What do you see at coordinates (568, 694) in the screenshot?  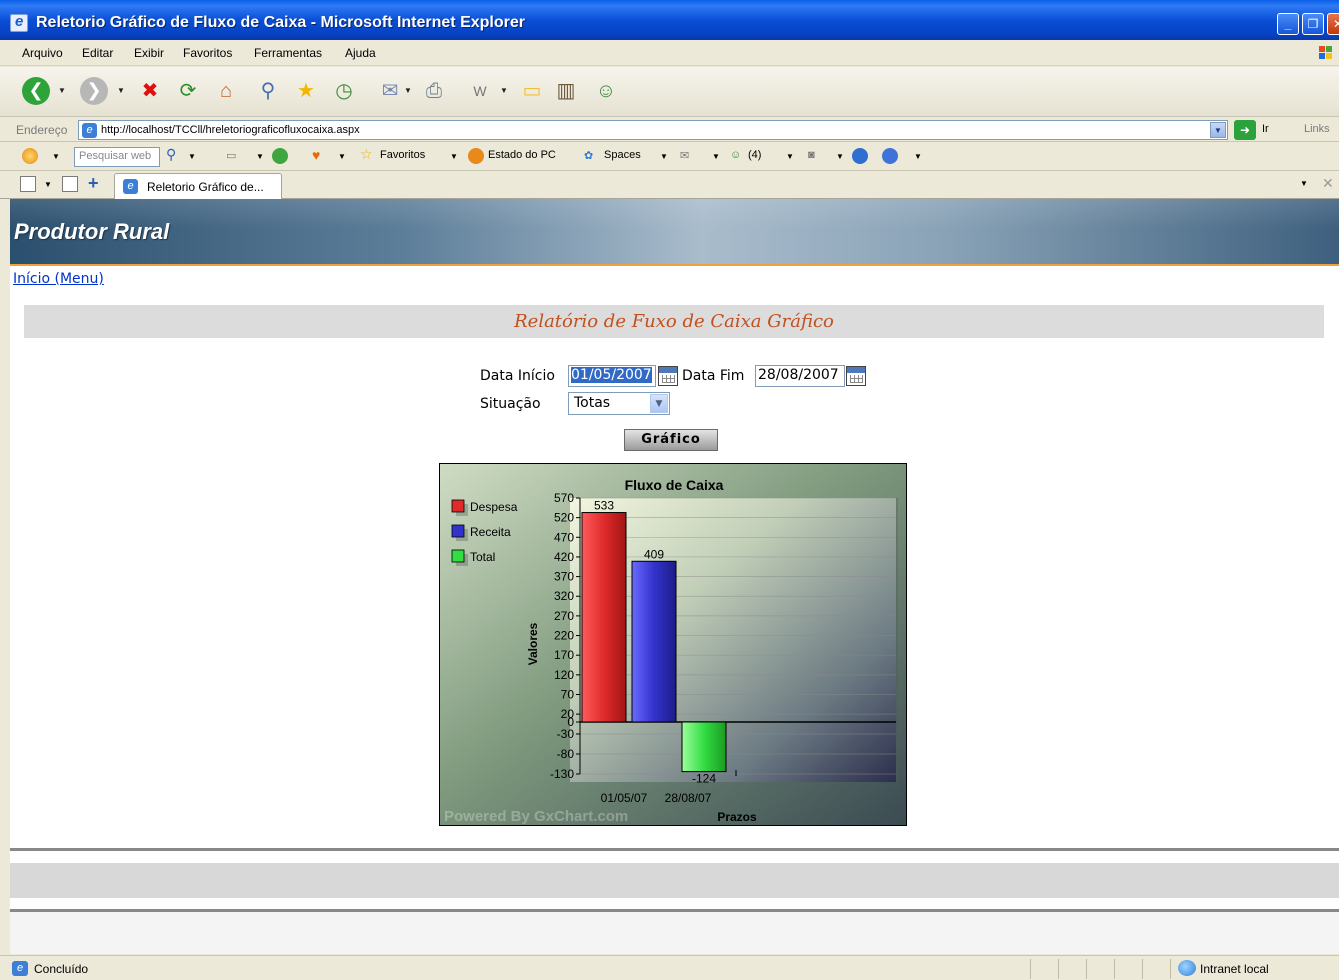 I see `y-tick-label: 70` at bounding box center [568, 694].